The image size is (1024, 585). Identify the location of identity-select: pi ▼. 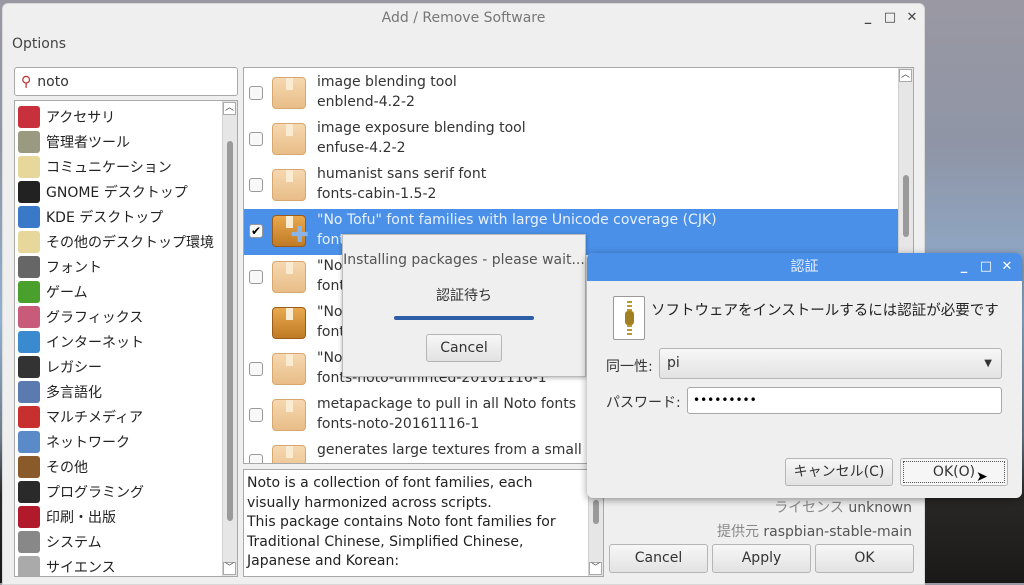
(830, 363).